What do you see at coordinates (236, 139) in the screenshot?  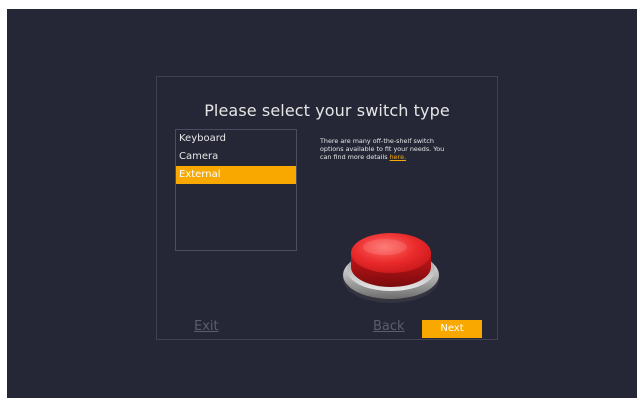 I see `list-item-keyboard: Keyboard` at bounding box center [236, 139].